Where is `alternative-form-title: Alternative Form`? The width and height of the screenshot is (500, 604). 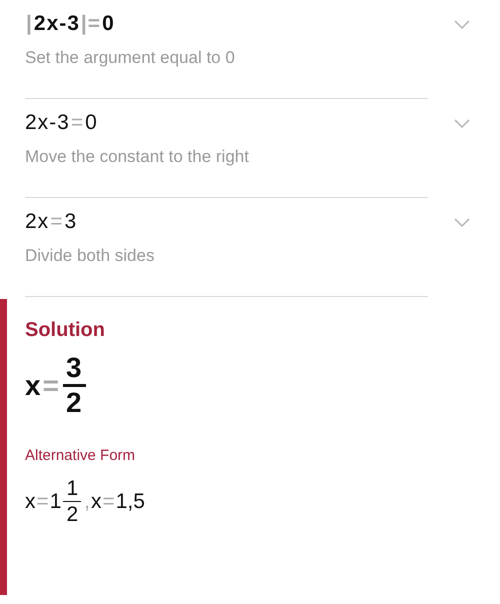
alternative-form-title: Alternative Form is located at coordinates (80, 455).